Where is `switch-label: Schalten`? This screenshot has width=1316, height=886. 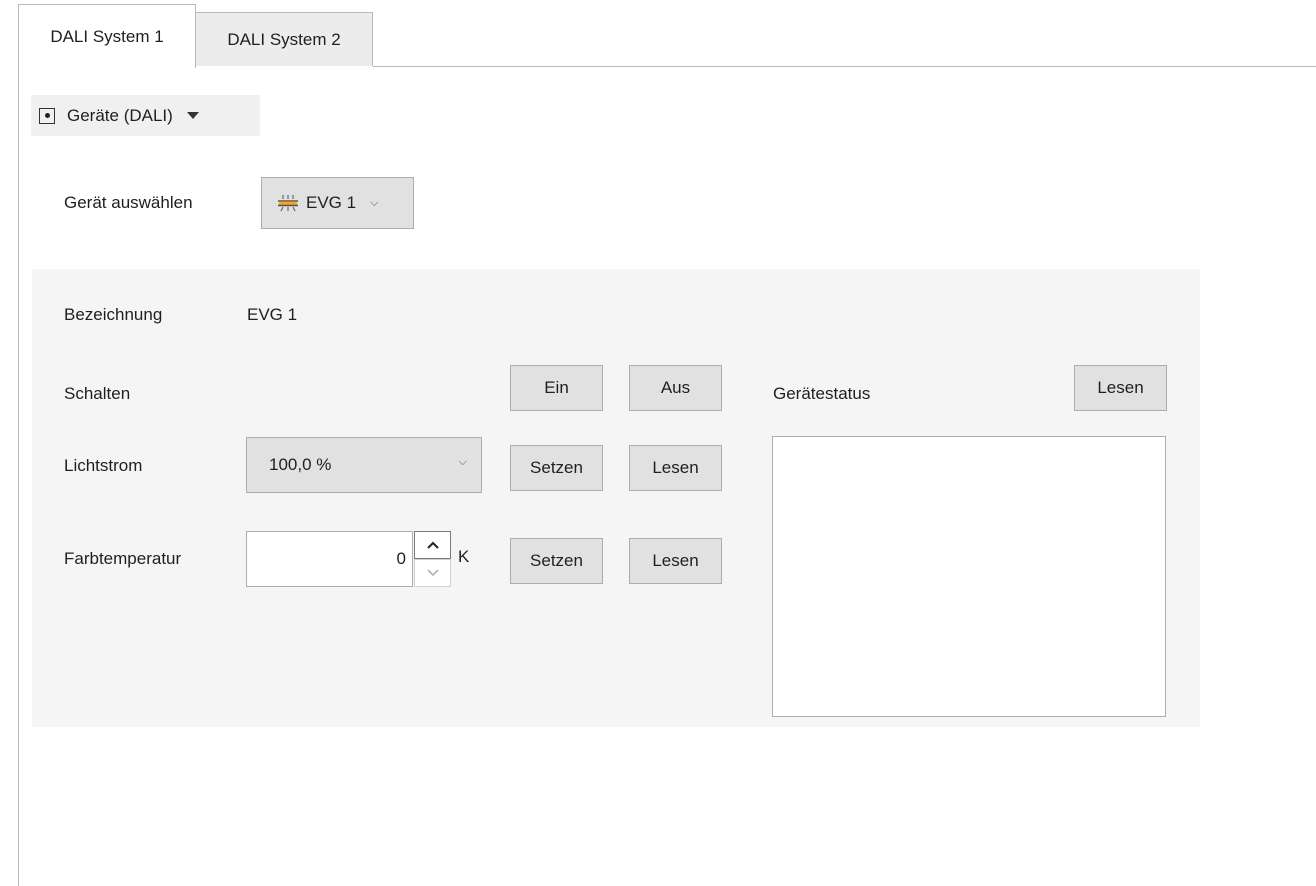 switch-label: Schalten is located at coordinates (97, 393).